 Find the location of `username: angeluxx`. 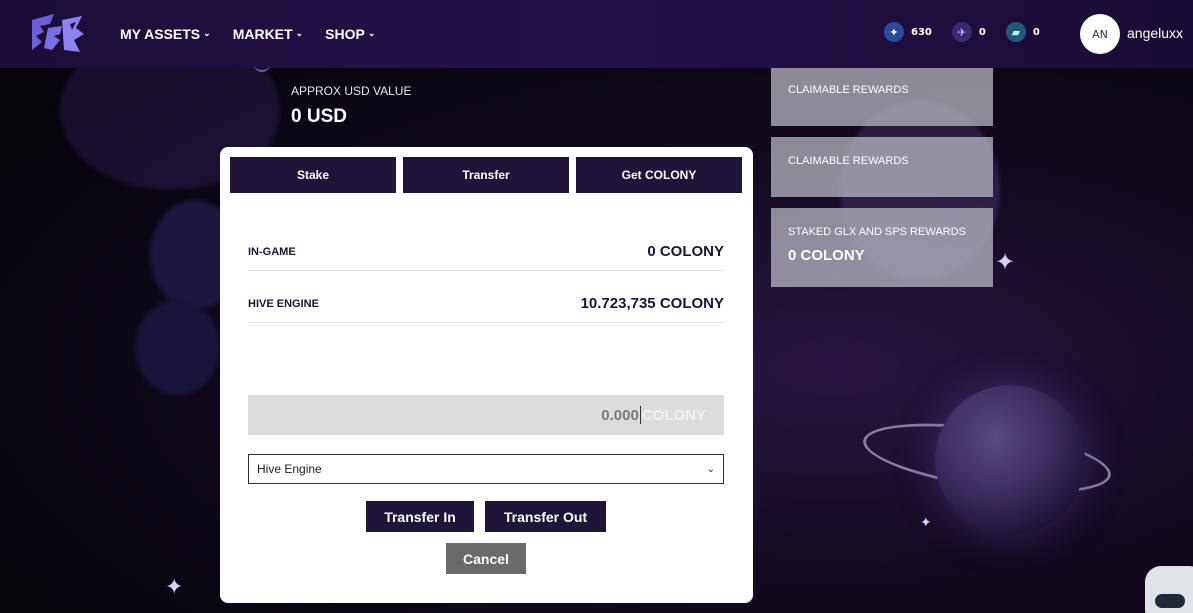

username: angeluxx is located at coordinates (1155, 33).